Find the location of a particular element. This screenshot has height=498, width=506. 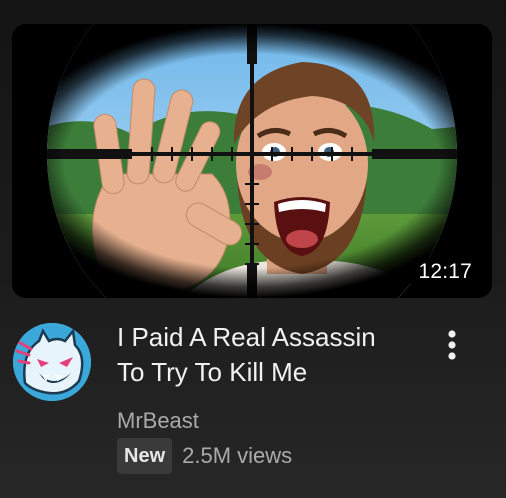

channel-avatar is located at coordinates (52, 362).